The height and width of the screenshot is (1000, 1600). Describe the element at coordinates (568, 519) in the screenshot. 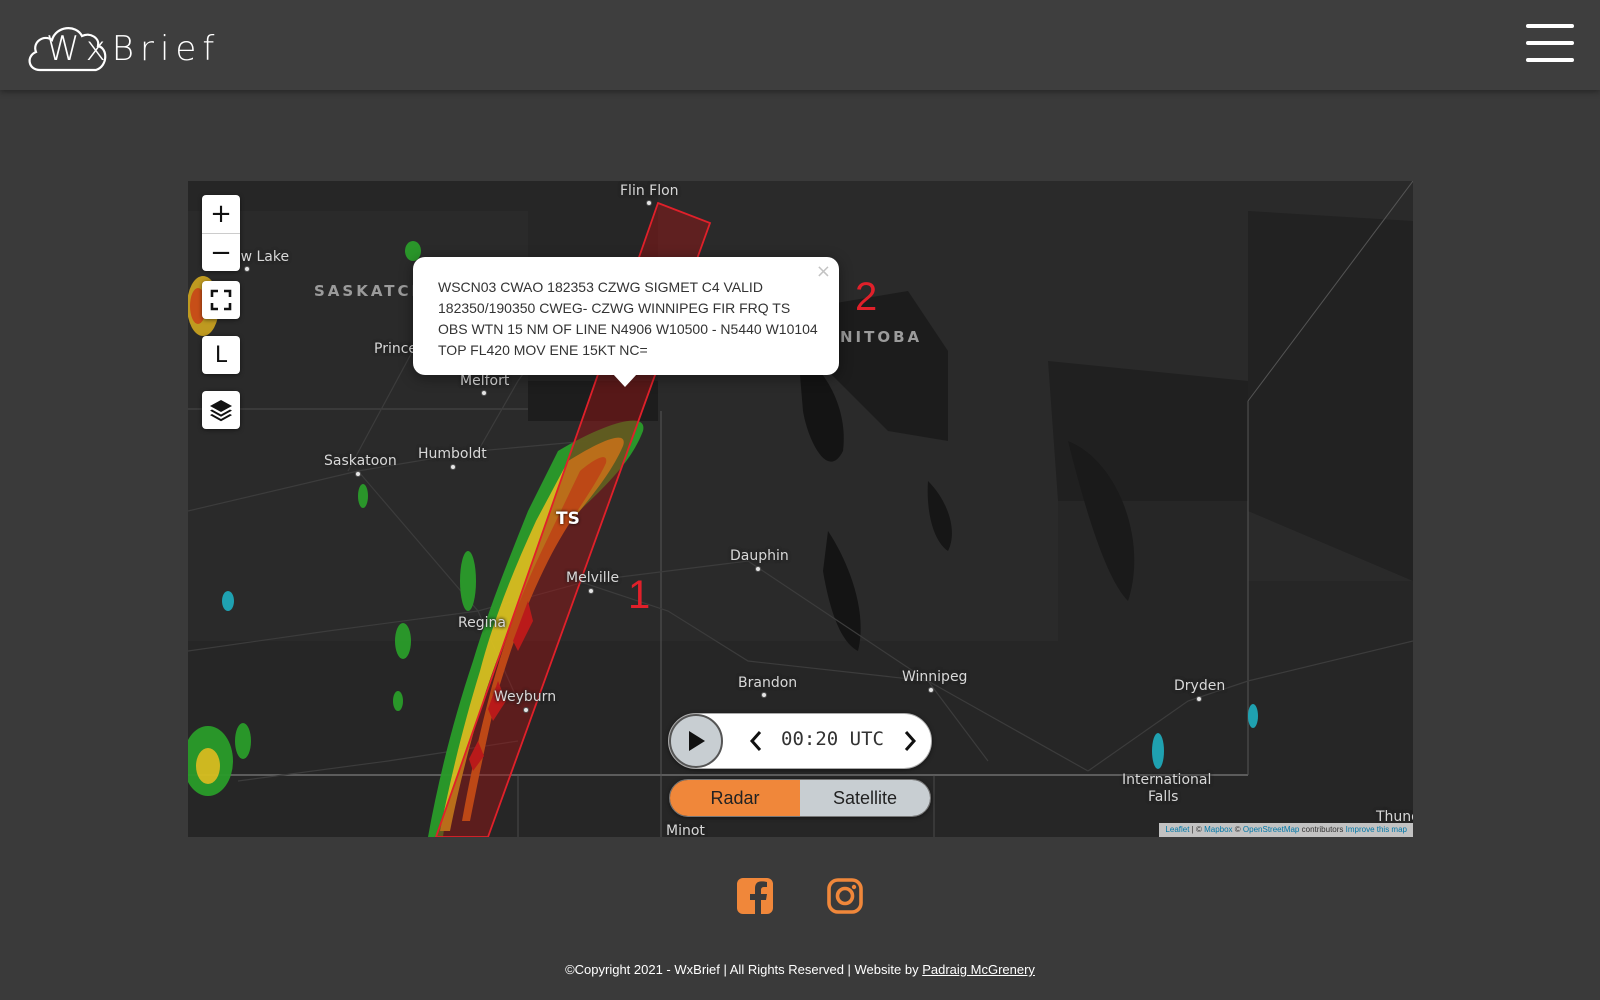

I see `ts-label: TS` at that location.